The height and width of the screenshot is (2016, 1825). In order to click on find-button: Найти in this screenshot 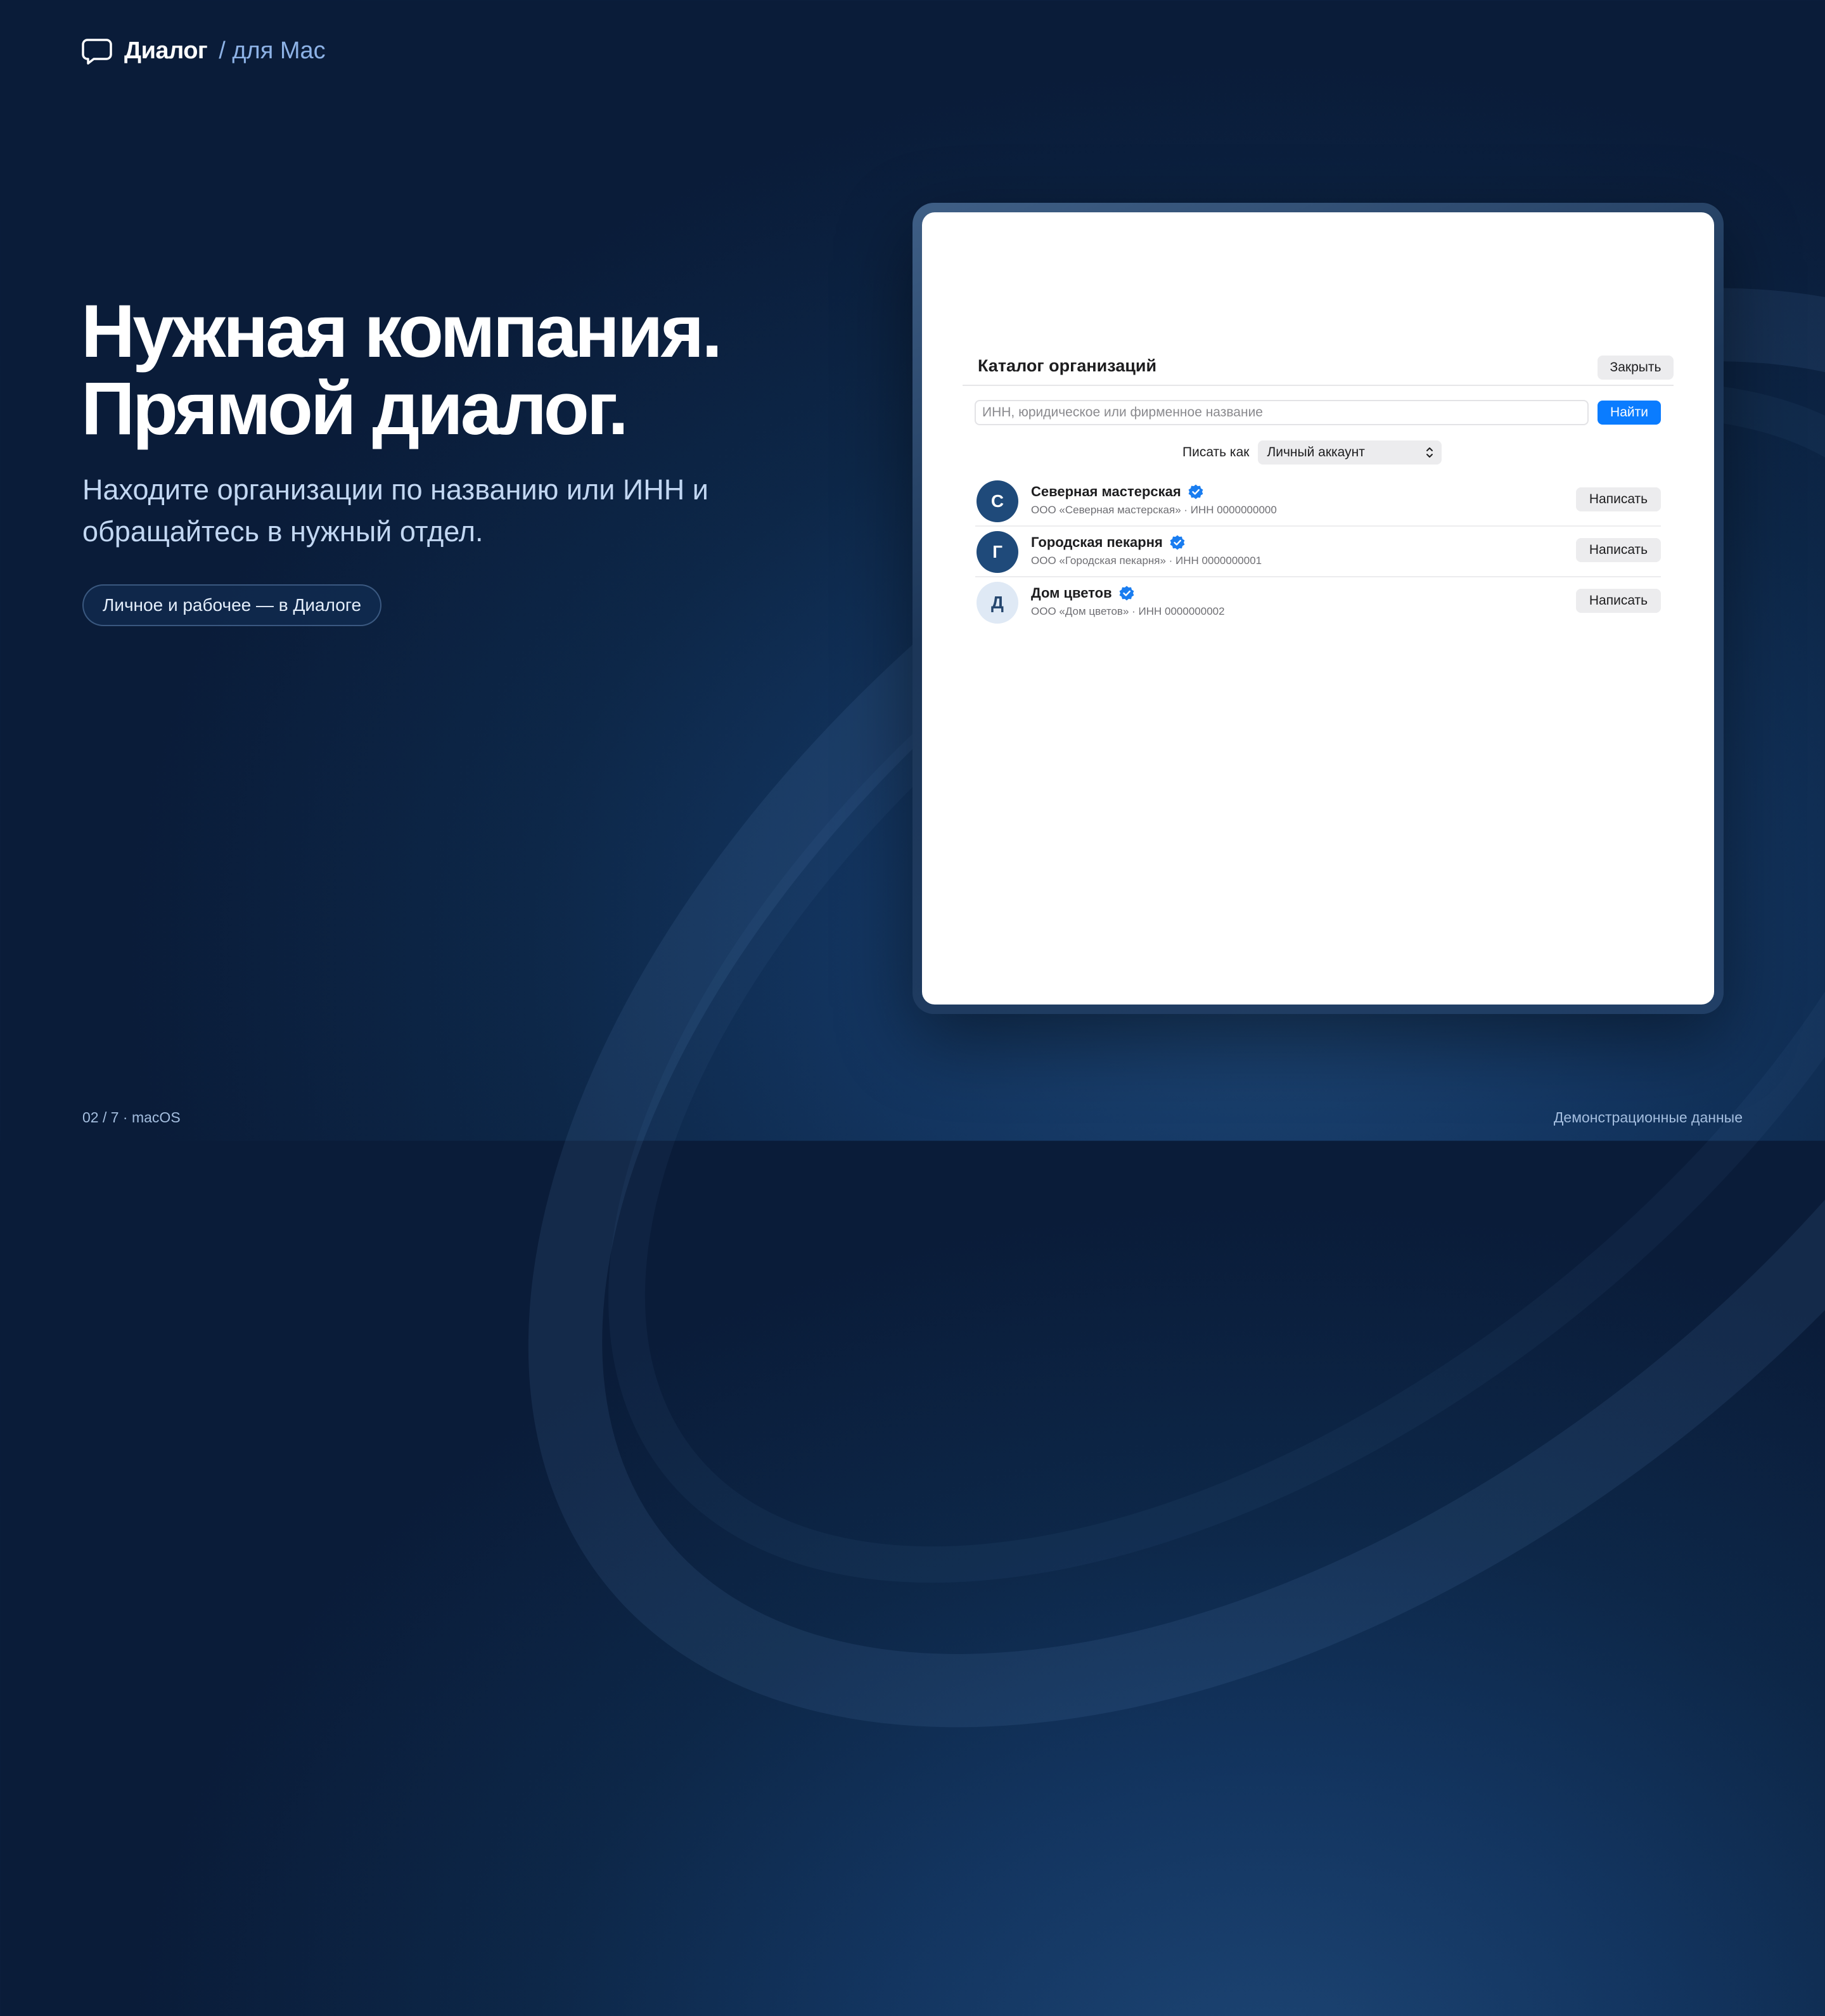, I will do `click(1629, 413)`.